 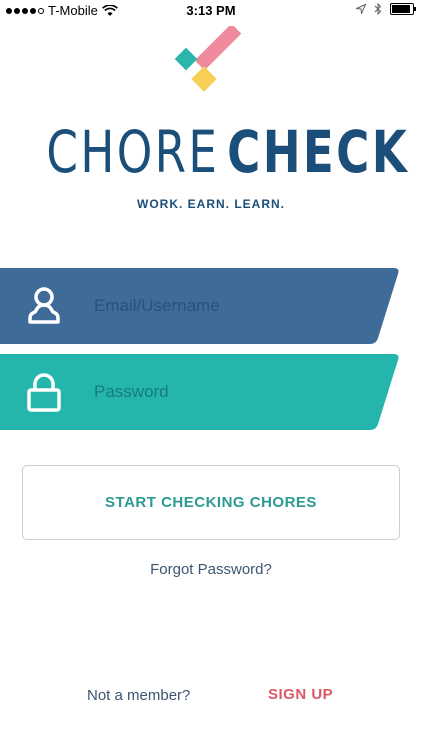 I want to click on brand-wordmark: CHORE CHECK, so click(x=226, y=152).